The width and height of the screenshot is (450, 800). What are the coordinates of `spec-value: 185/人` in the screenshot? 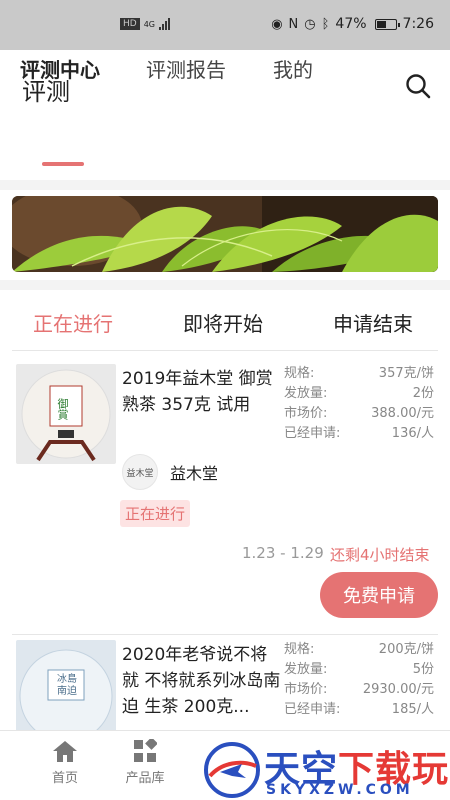 It's located at (412, 709).